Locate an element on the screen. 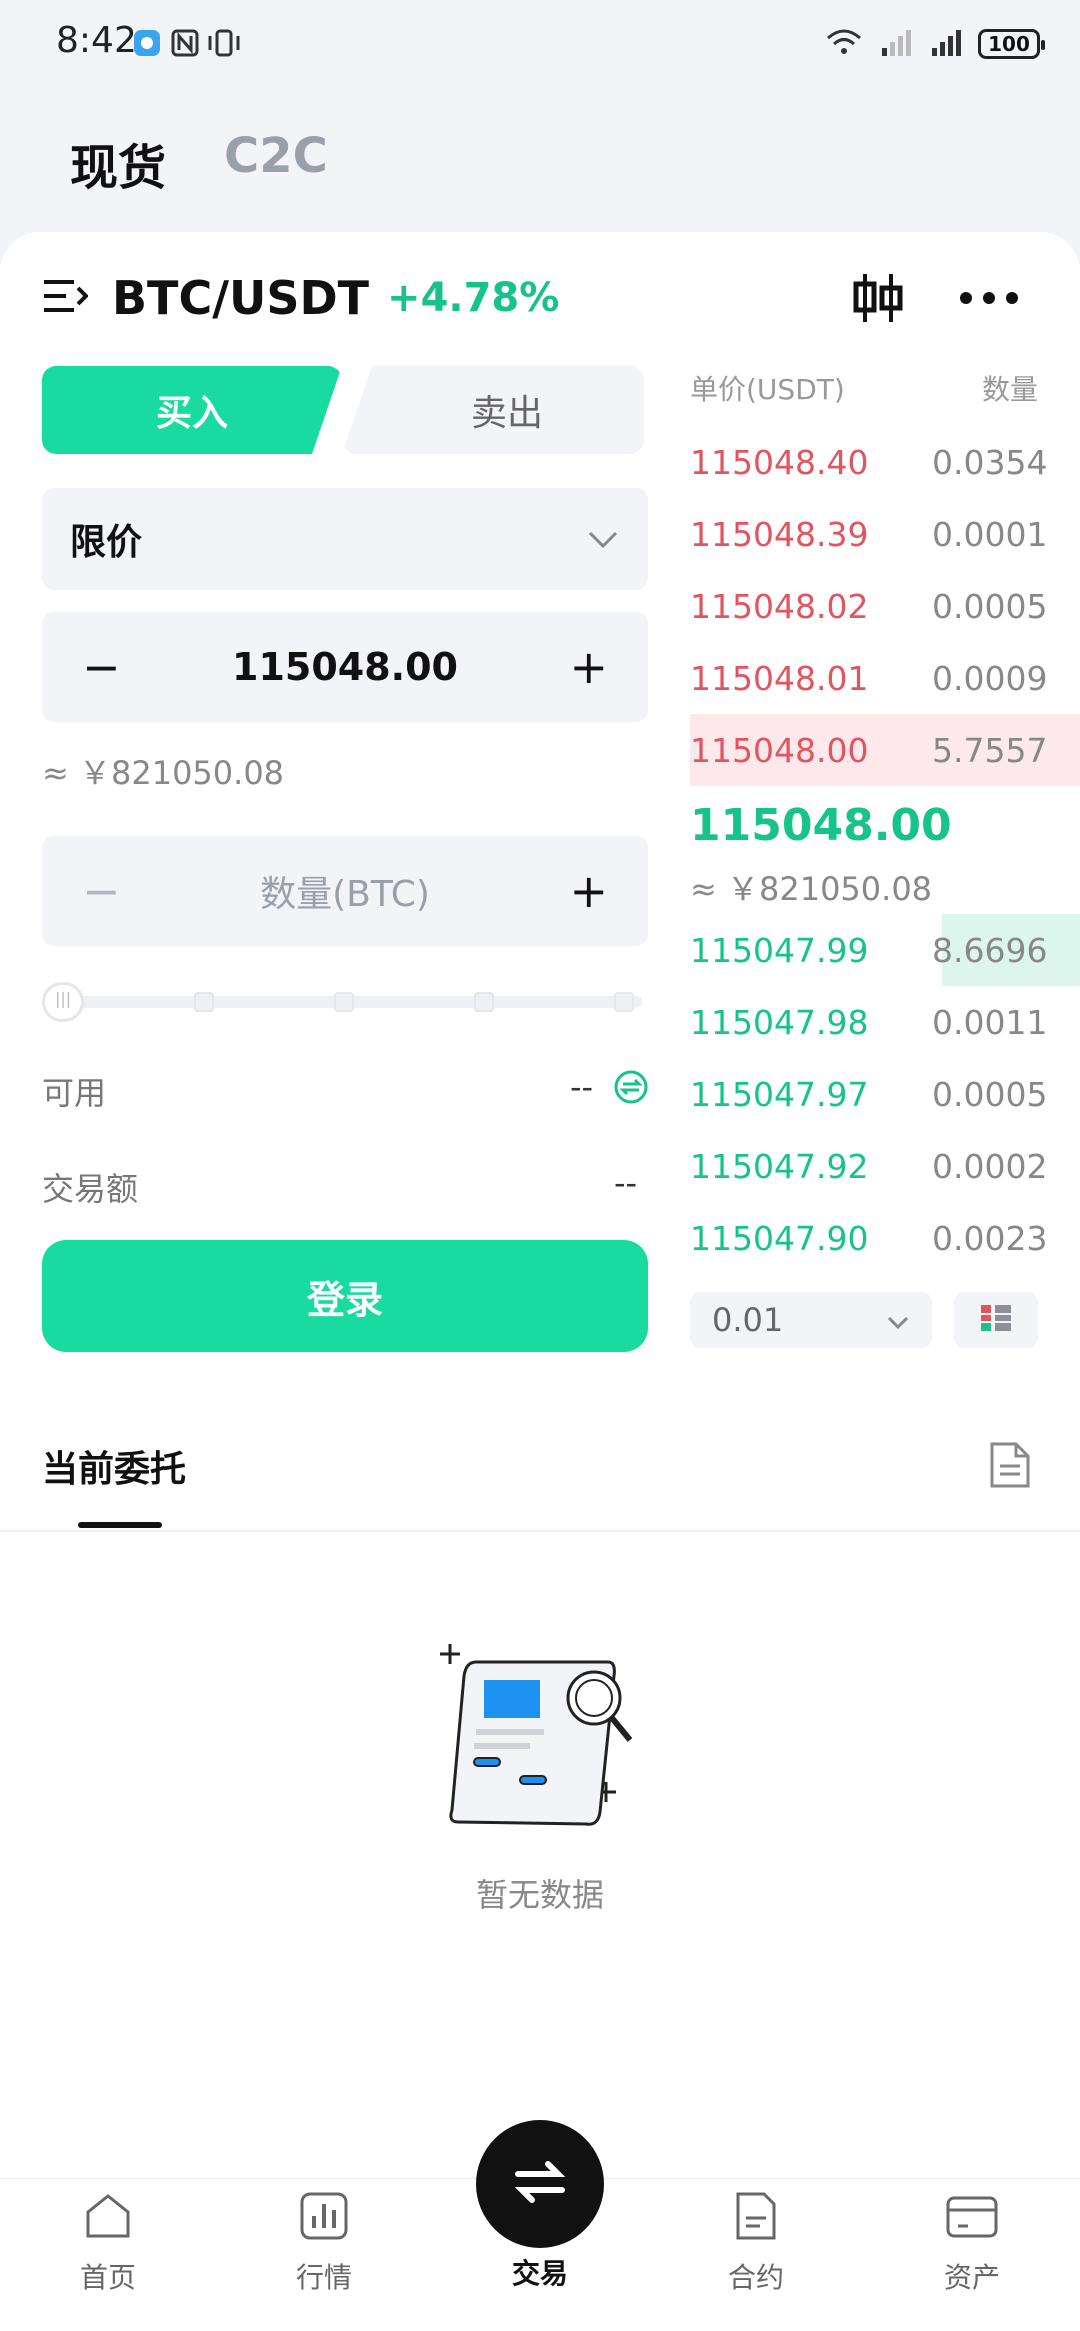  ask-price: 115048.01 is located at coordinates (779, 678).